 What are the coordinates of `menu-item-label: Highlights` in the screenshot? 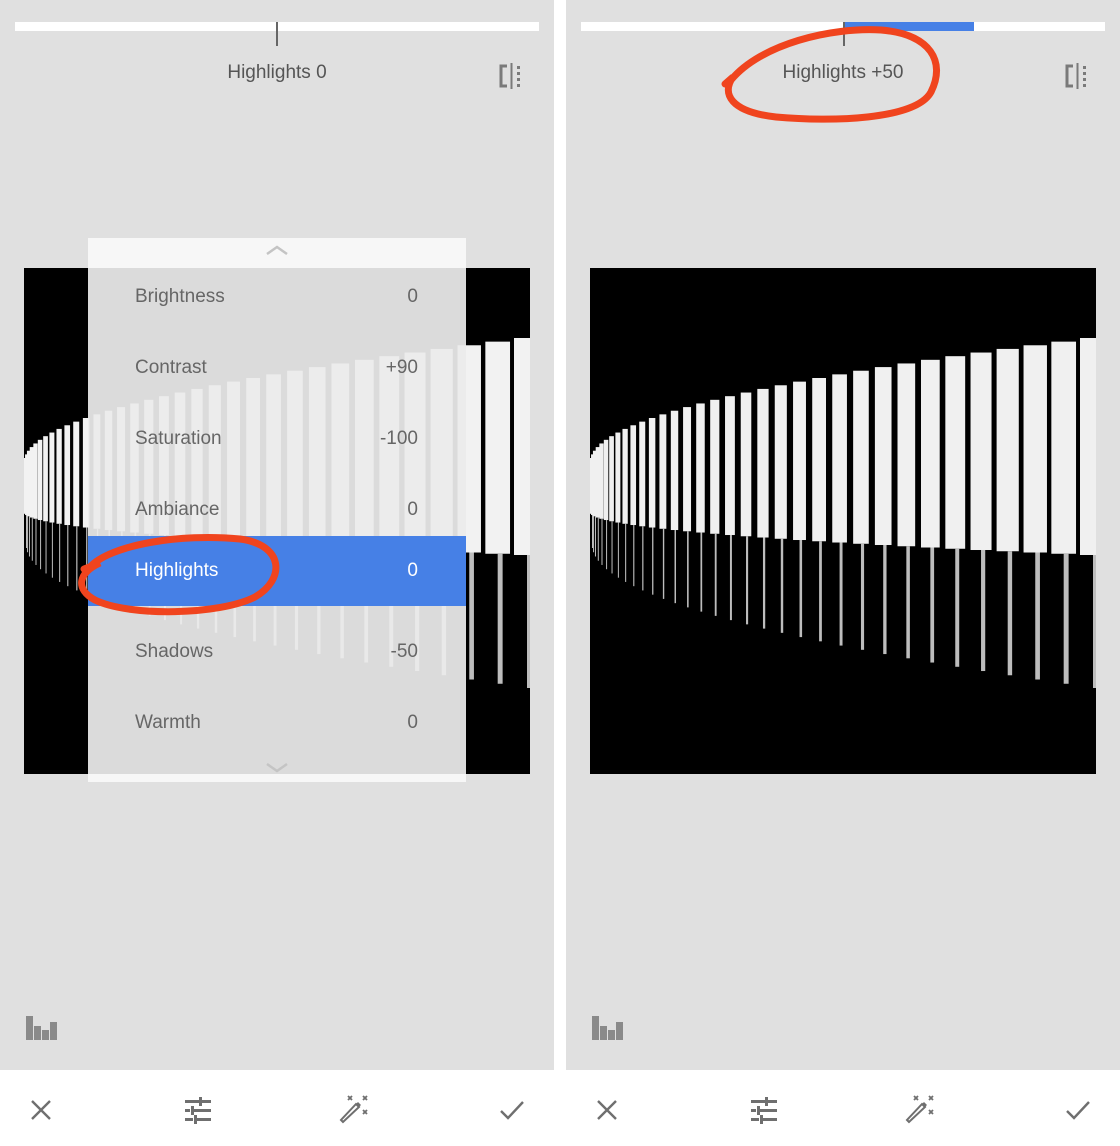 It's located at (177, 570).